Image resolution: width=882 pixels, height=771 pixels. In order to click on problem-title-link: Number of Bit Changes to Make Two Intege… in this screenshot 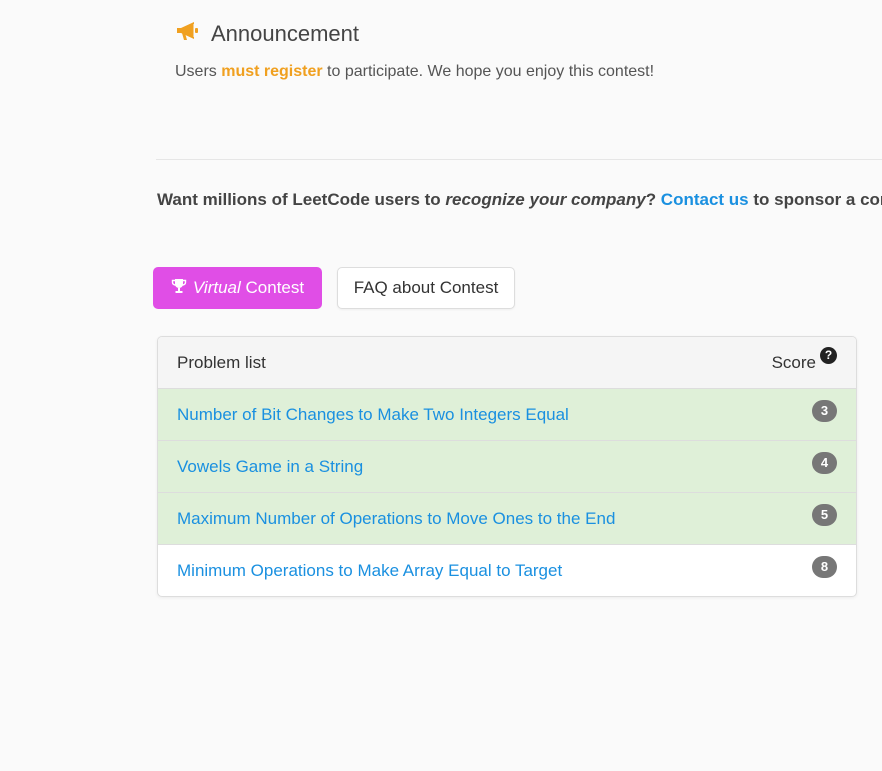, I will do `click(373, 415)`.